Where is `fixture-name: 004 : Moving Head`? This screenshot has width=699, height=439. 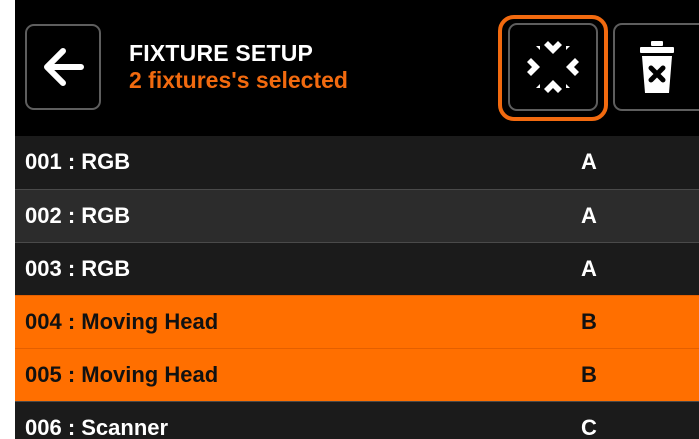 fixture-name: 004 : Moving Head is located at coordinates (122, 321).